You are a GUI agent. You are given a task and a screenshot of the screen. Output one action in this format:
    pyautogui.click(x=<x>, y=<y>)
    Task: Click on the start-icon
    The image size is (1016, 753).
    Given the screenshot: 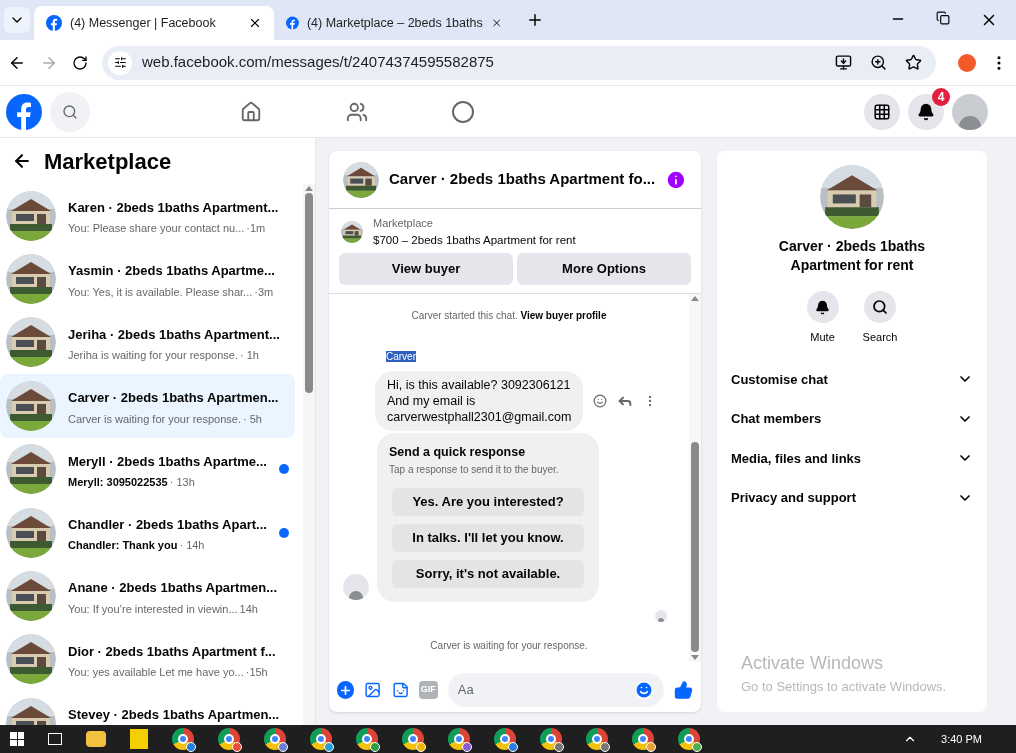 What is the action you would take?
    pyautogui.click(x=17, y=739)
    